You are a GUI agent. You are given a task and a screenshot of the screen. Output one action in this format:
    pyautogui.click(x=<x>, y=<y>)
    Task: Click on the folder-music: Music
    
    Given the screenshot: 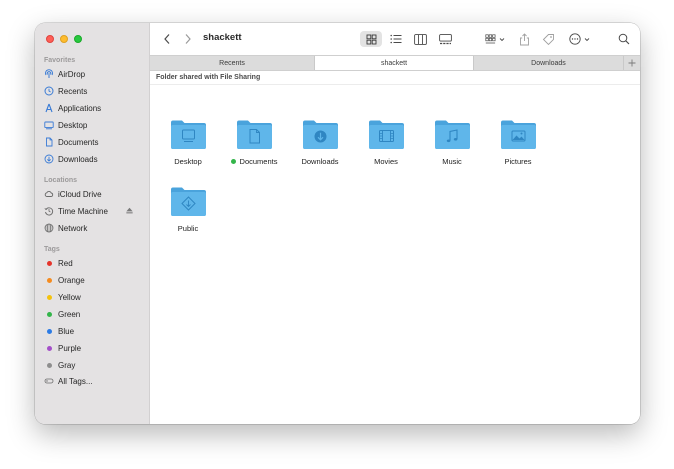 What is the action you would take?
    pyautogui.click(x=452, y=142)
    